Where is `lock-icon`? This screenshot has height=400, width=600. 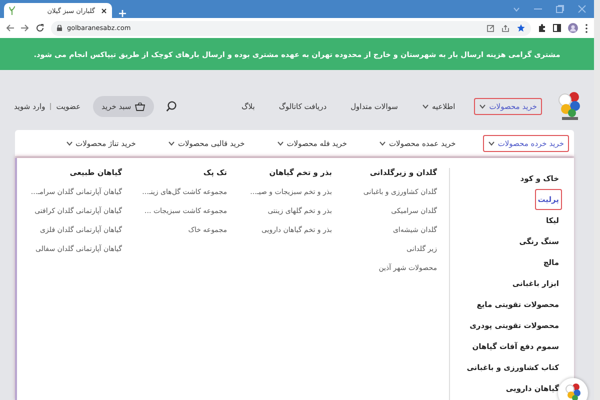 lock-icon is located at coordinates (59, 28).